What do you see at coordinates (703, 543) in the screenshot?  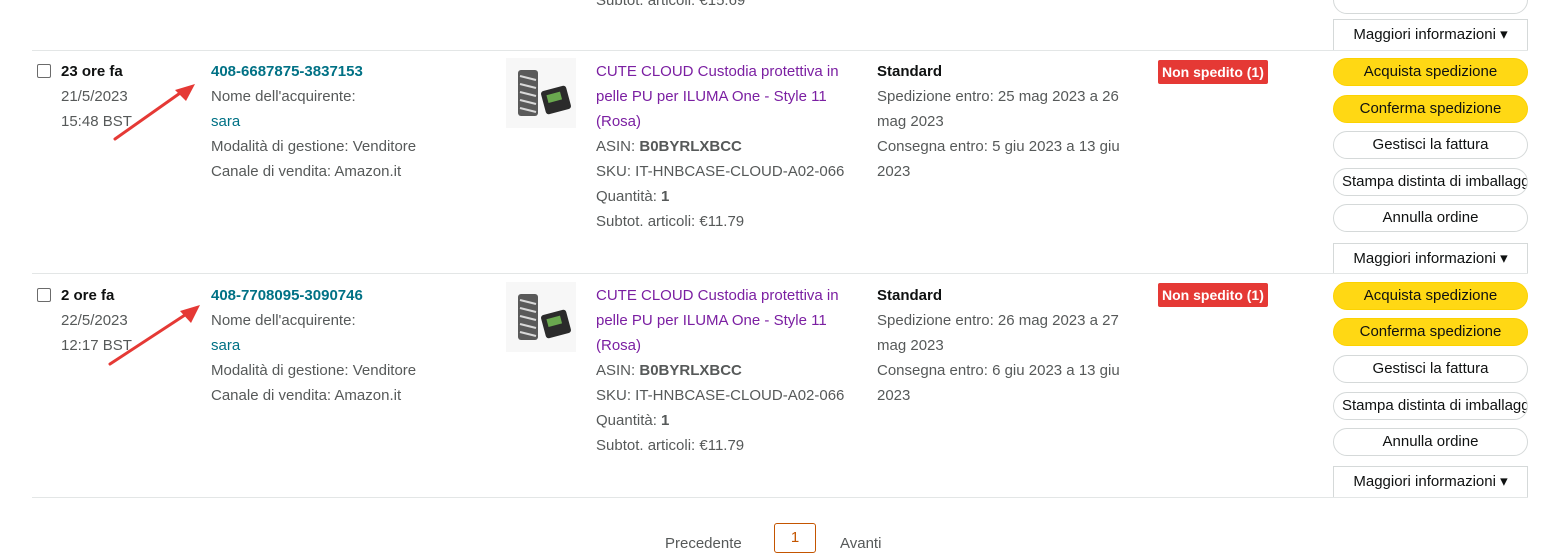 I see `pagination-previous: Precedente` at bounding box center [703, 543].